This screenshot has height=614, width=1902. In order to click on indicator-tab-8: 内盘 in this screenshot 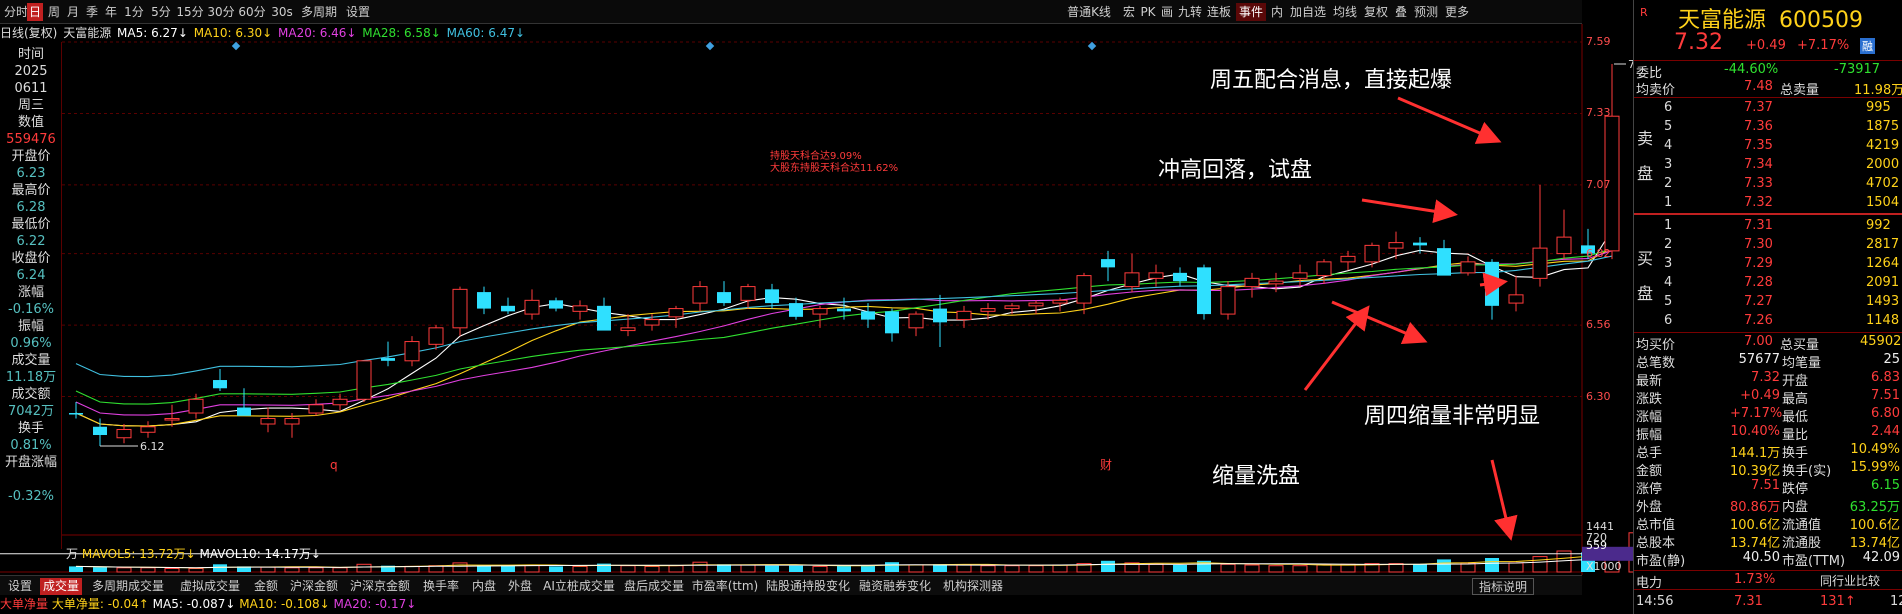, I will do `click(484, 586)`.